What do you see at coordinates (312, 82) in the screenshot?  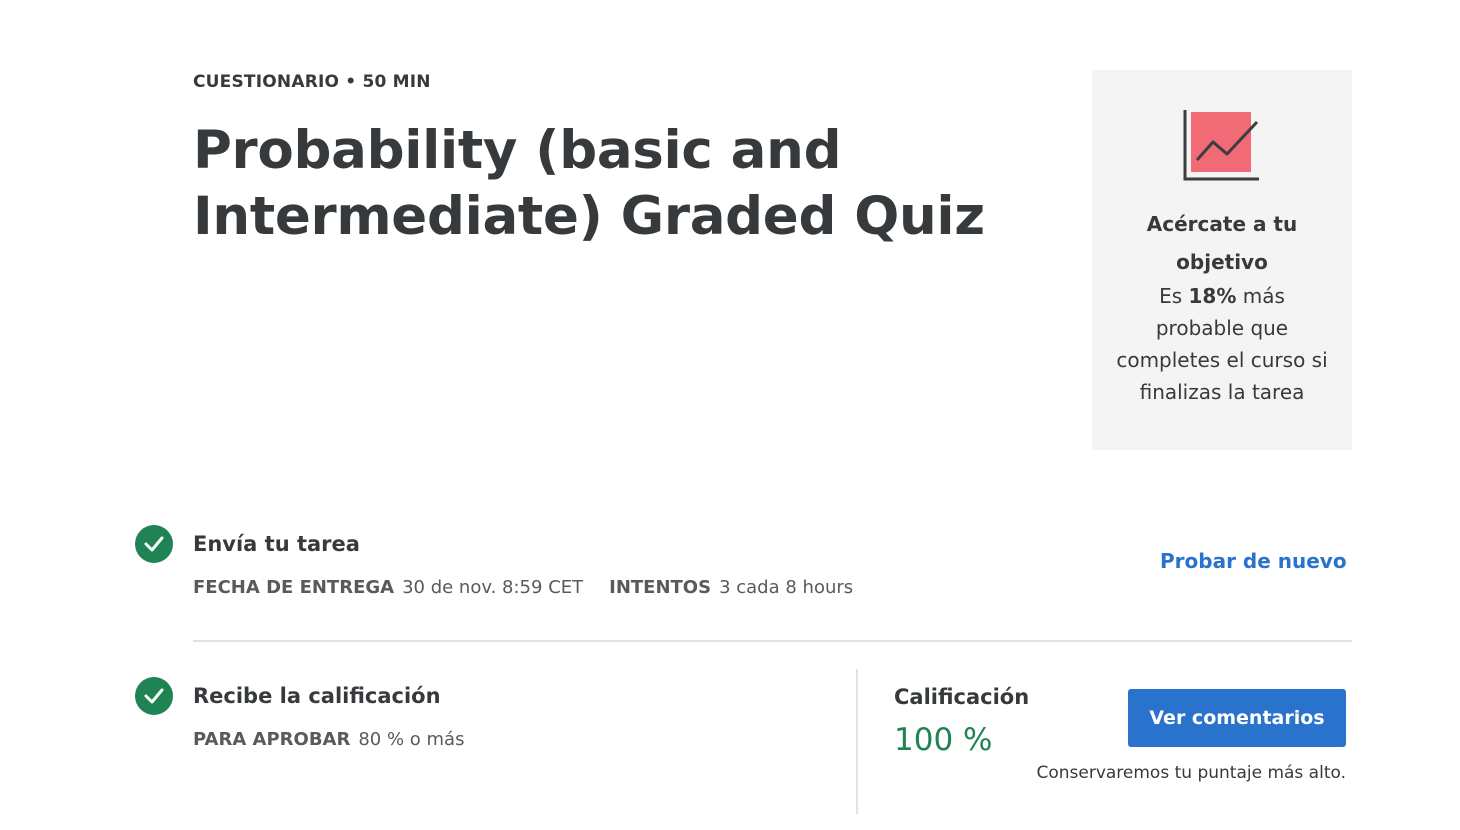 I see `item-type-duration: CUESTIONARIO • 50 MIN` at bounding box center [312, 82].